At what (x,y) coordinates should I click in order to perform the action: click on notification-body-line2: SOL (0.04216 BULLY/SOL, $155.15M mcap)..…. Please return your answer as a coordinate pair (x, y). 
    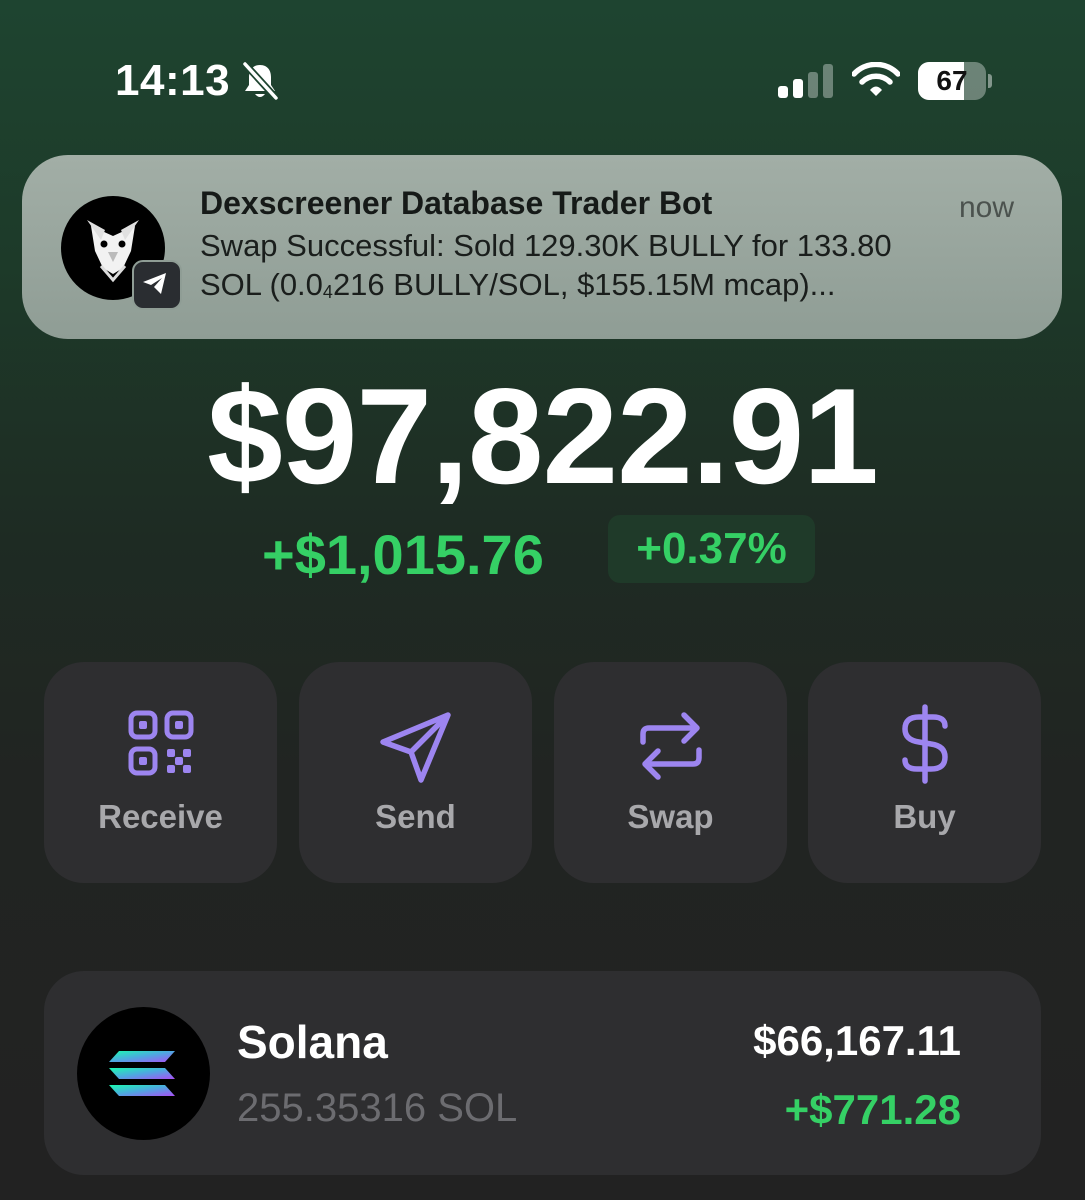
    Looking at the image, I should click on (518, 284).